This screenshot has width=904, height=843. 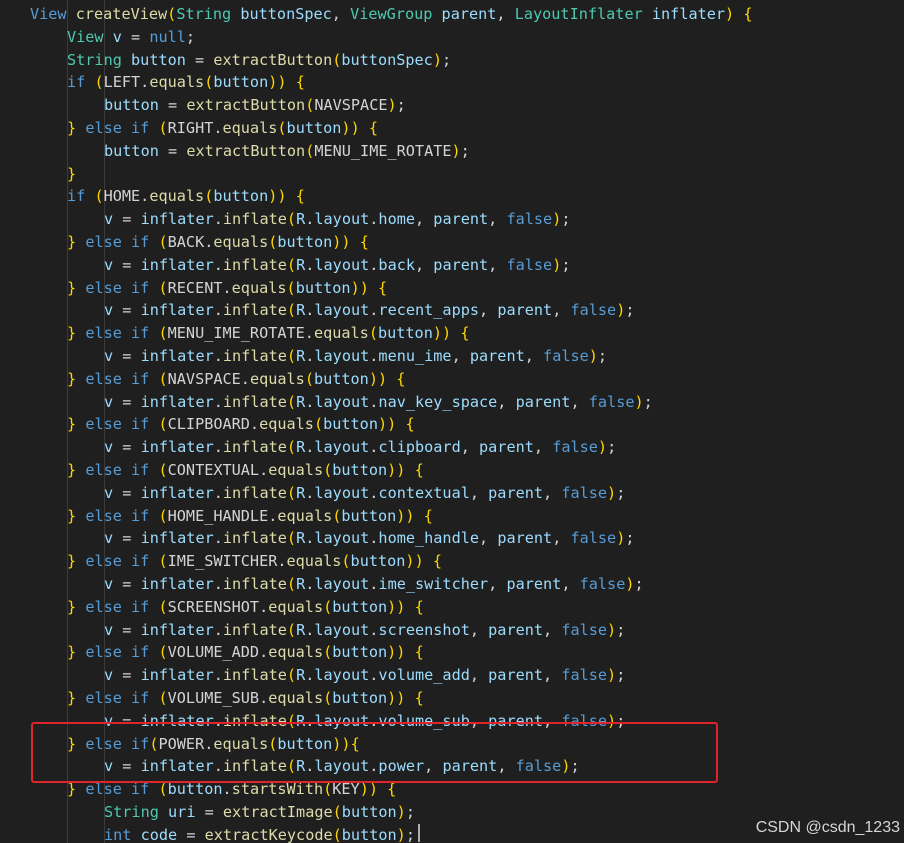 What do you see at coordinates (195, 128) in the screenshot?
I see `code-token: RIGHT.` at bounding box center [195, 128].